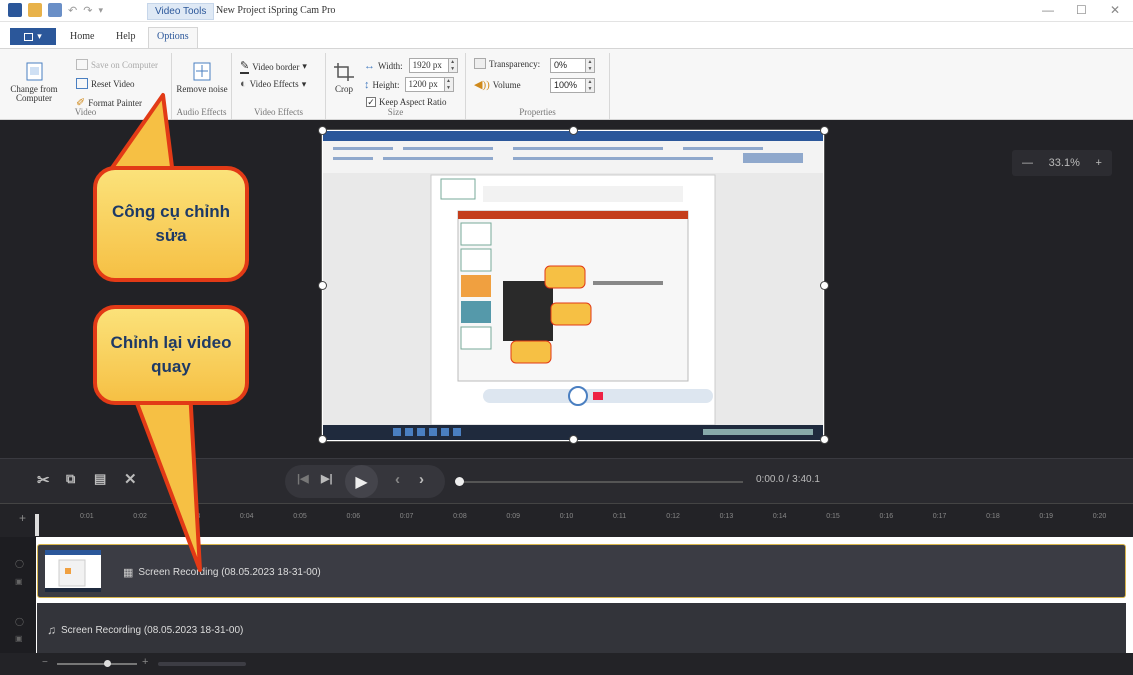 This screenshot has height=675, width=1133. Describe the element at coordinates (568, 85) in the screenshot. I see `volume-input: 100%` at that location.